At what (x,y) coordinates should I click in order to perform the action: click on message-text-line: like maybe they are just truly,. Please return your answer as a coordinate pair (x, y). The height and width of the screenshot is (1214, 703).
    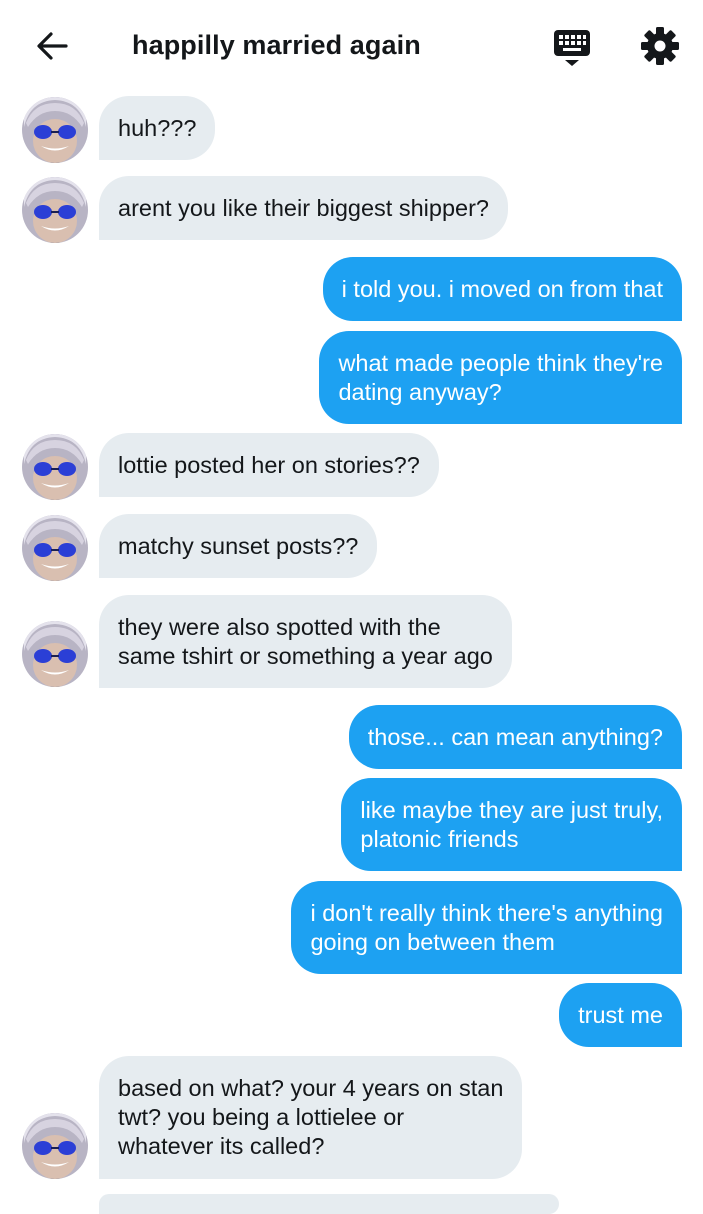
    Looking at the image, I should click on (511, 809).